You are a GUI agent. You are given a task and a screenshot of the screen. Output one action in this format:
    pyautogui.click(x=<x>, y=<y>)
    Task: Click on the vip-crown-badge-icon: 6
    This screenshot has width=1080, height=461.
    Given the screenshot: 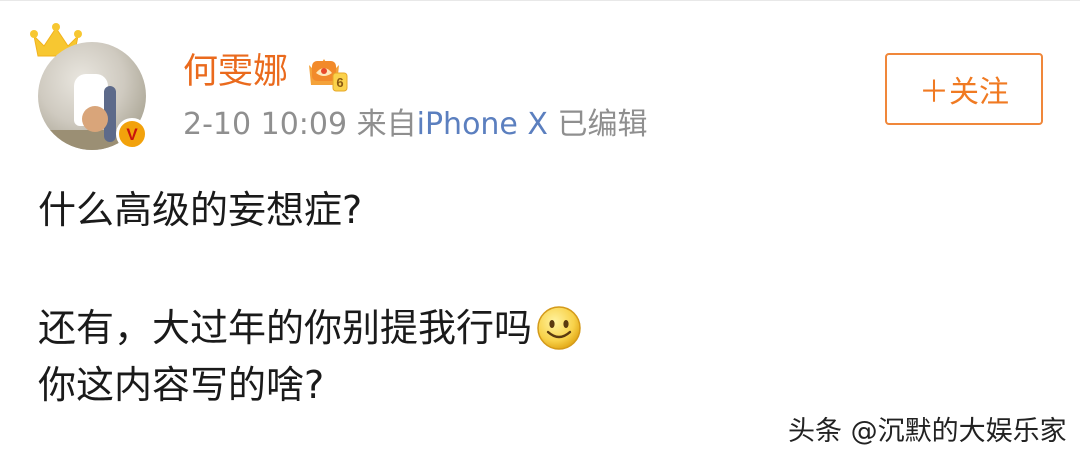 What is the action you would take?
    pyautogui.click(x=327, y=73)
    